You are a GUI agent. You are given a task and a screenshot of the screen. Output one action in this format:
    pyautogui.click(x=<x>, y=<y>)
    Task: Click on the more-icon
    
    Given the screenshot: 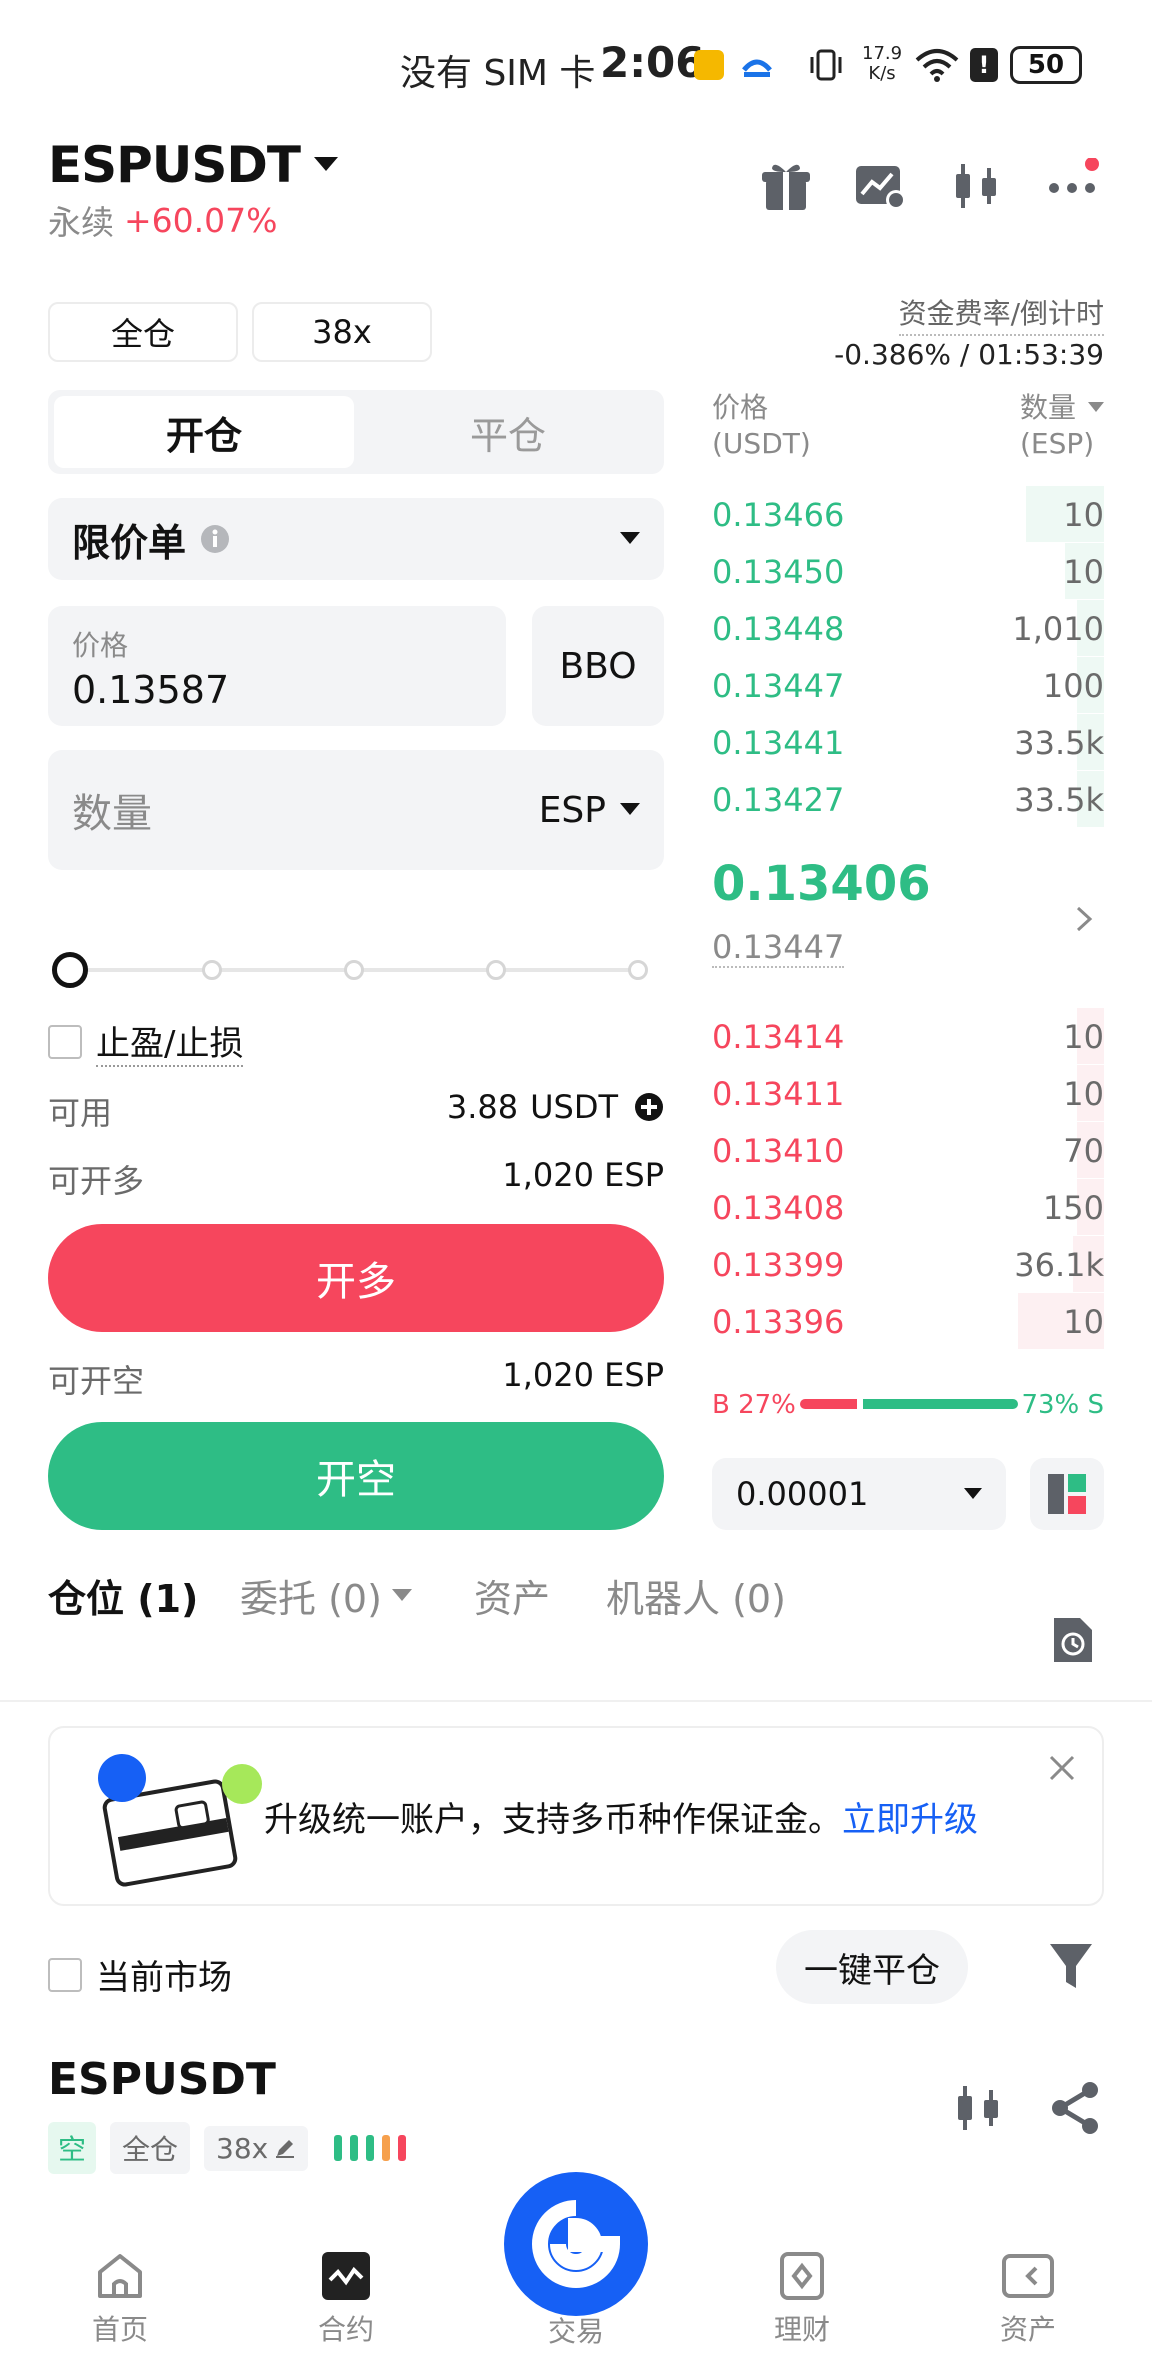 What is the action you would take?
    pyautogui.click(x=1074, y=186)
    